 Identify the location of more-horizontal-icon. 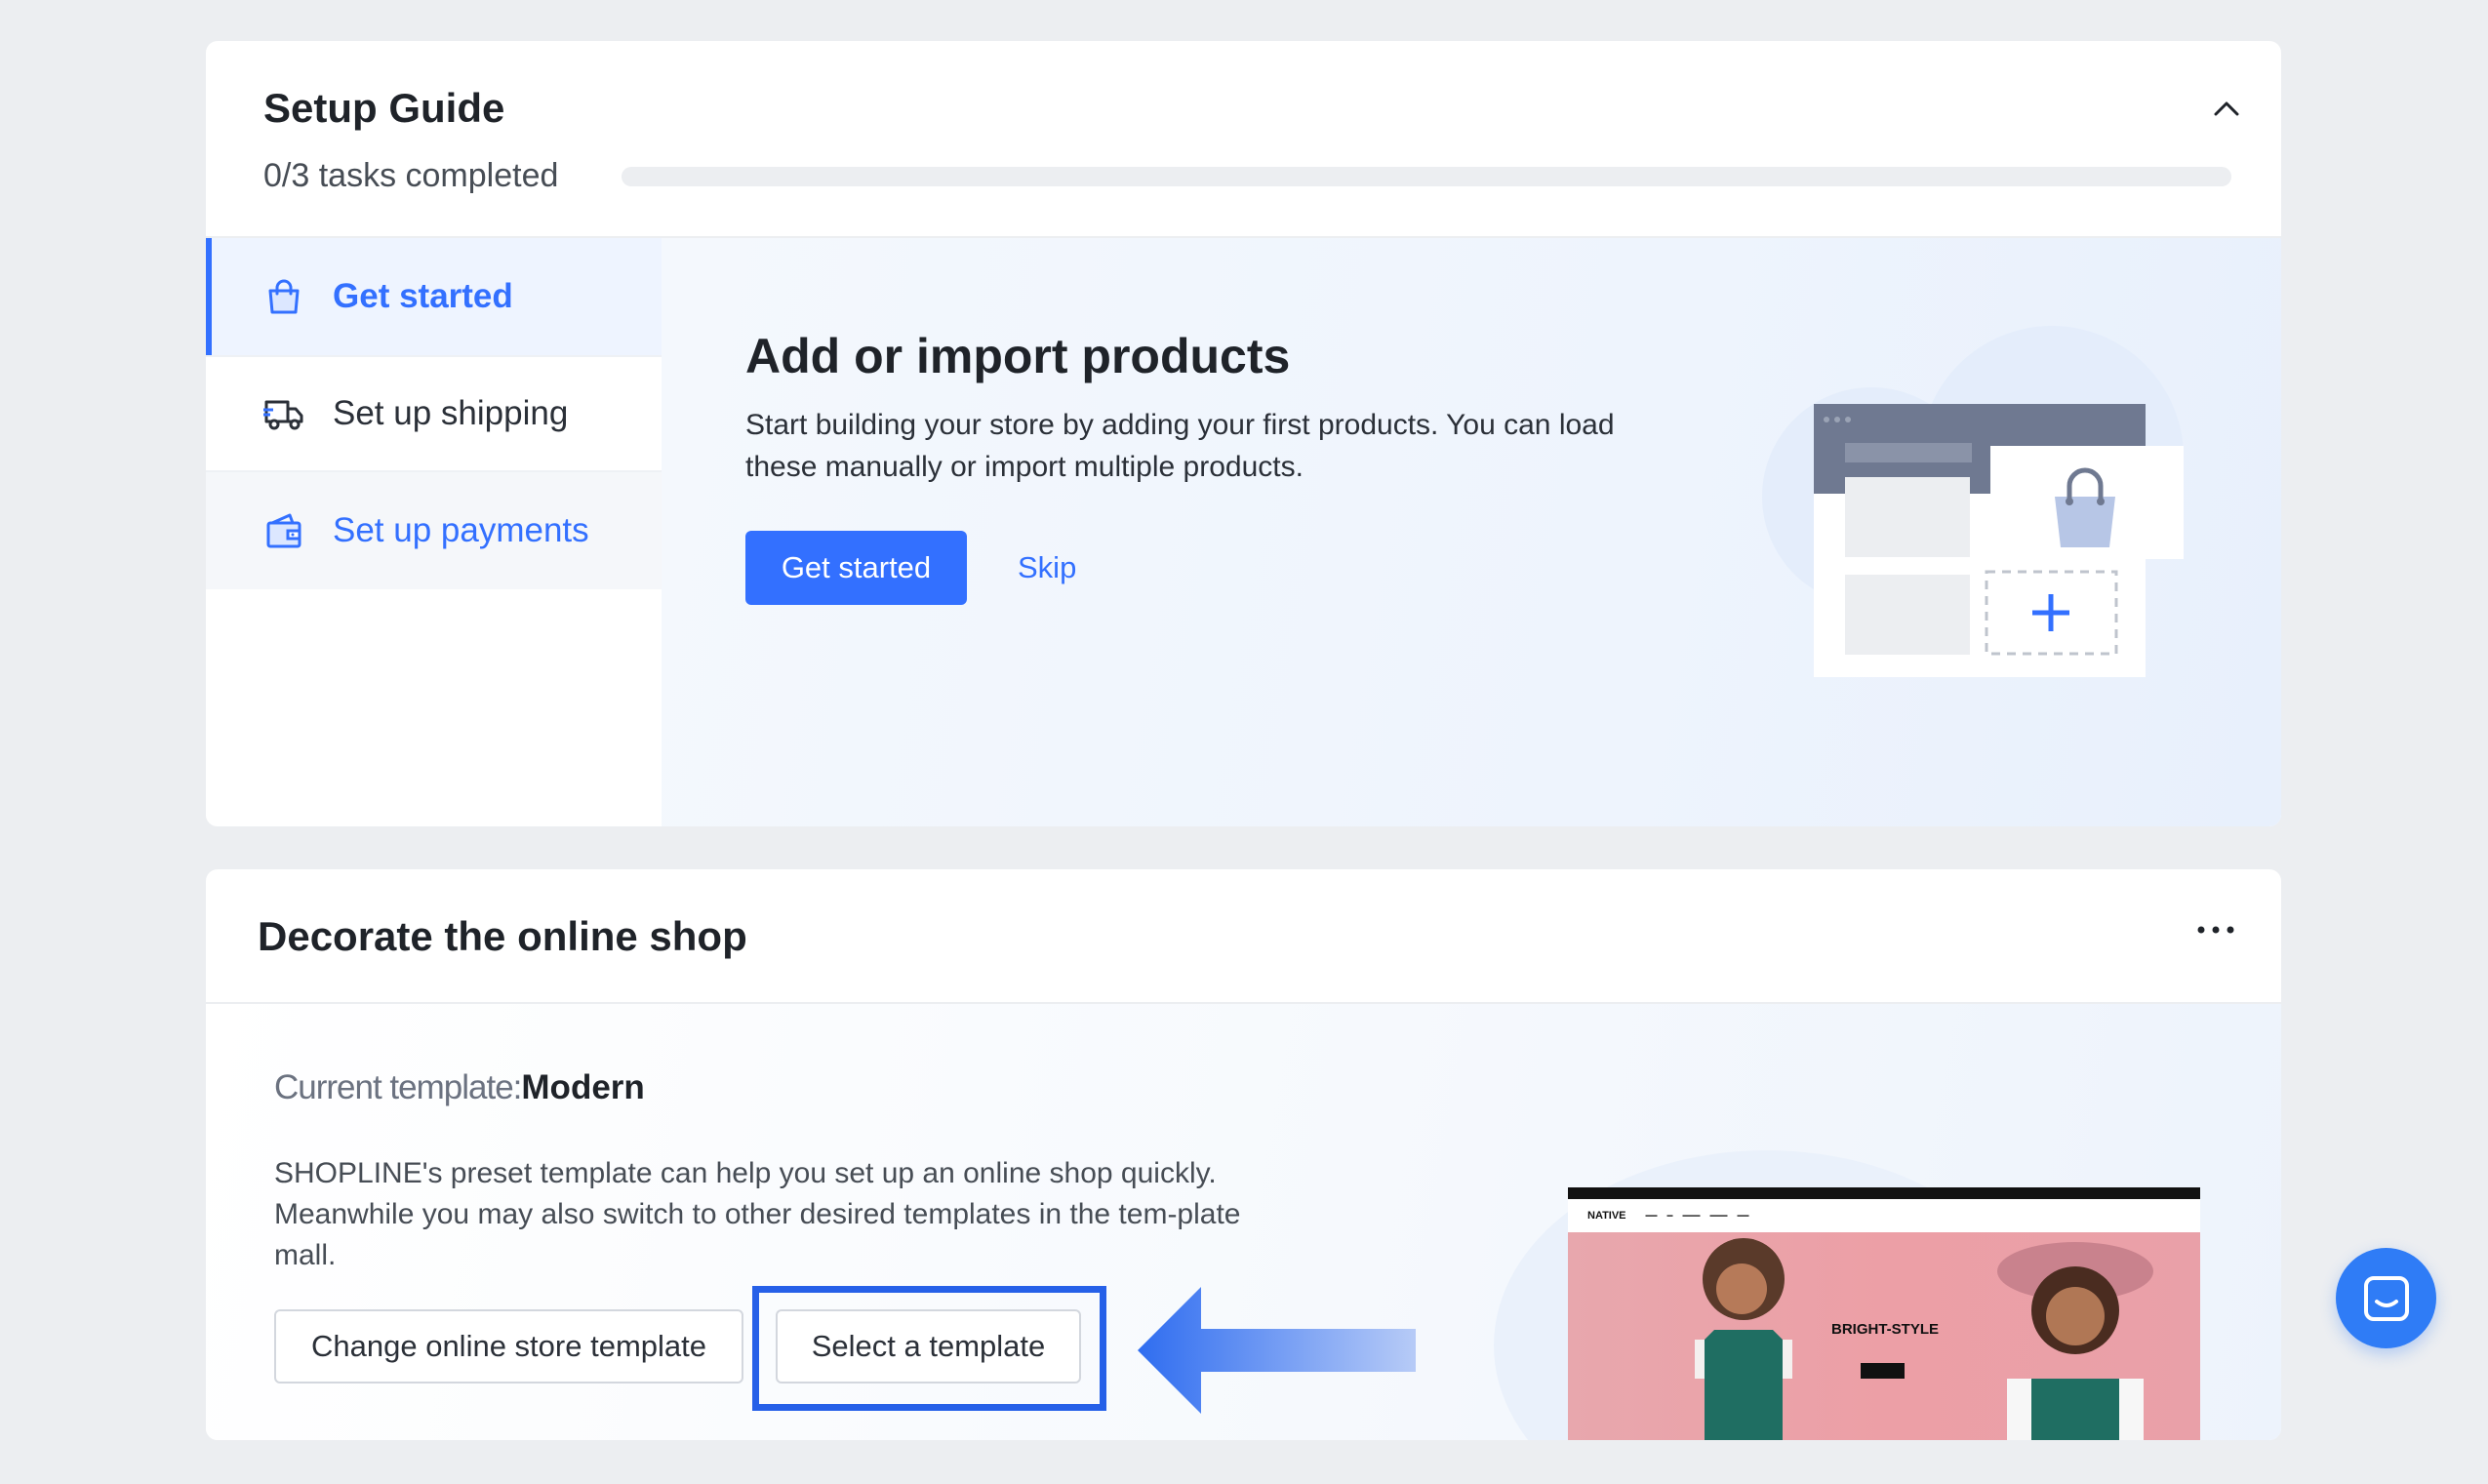
(2216, 930).